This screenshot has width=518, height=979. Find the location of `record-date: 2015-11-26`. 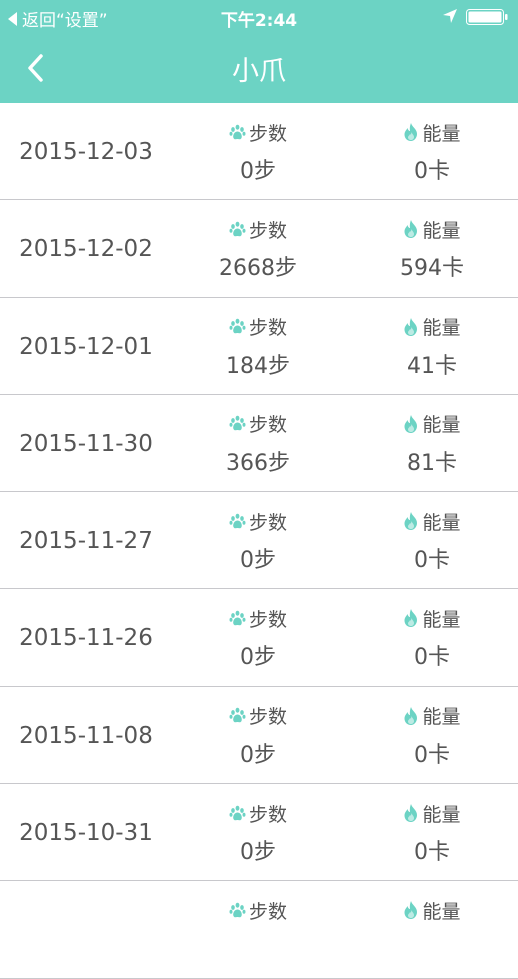

record-date: 2015-11-26 is located at coordinates (86, 638).